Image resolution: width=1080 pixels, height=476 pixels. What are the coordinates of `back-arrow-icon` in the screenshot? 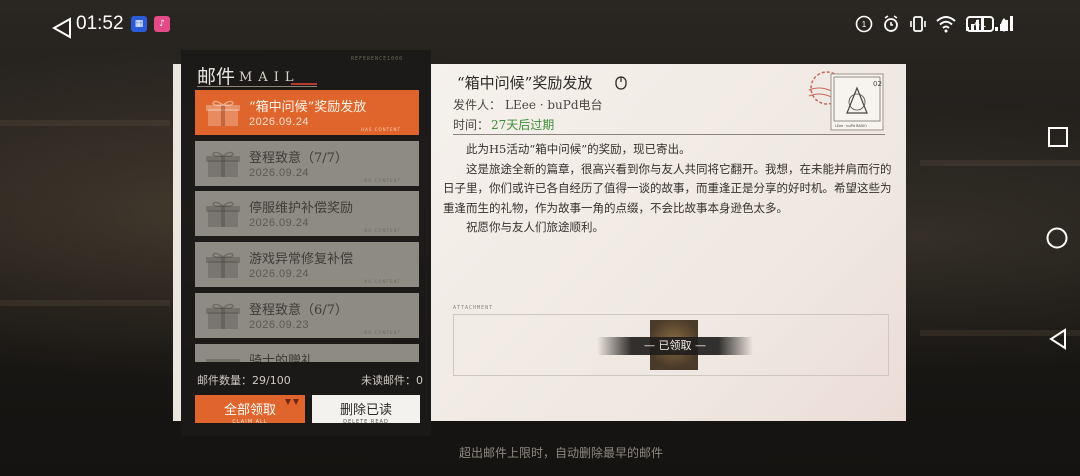 It's located at (62, 28).